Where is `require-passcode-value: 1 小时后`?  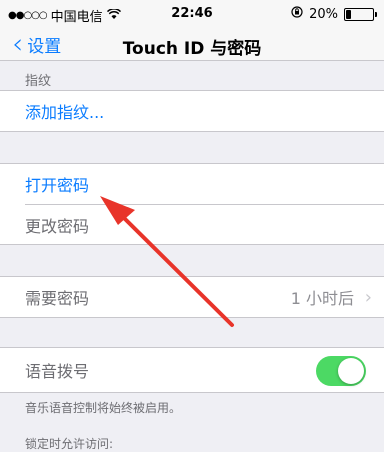
require-passcode-value: 1 小时后 is located at coordinates (322, 298).